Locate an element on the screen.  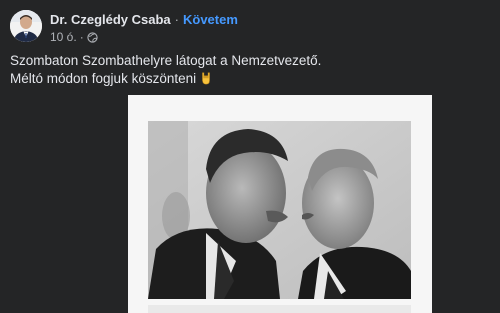
post-text-line-2: Méltó módon fogjuk köszönteni is located at coordinates (103, 78).